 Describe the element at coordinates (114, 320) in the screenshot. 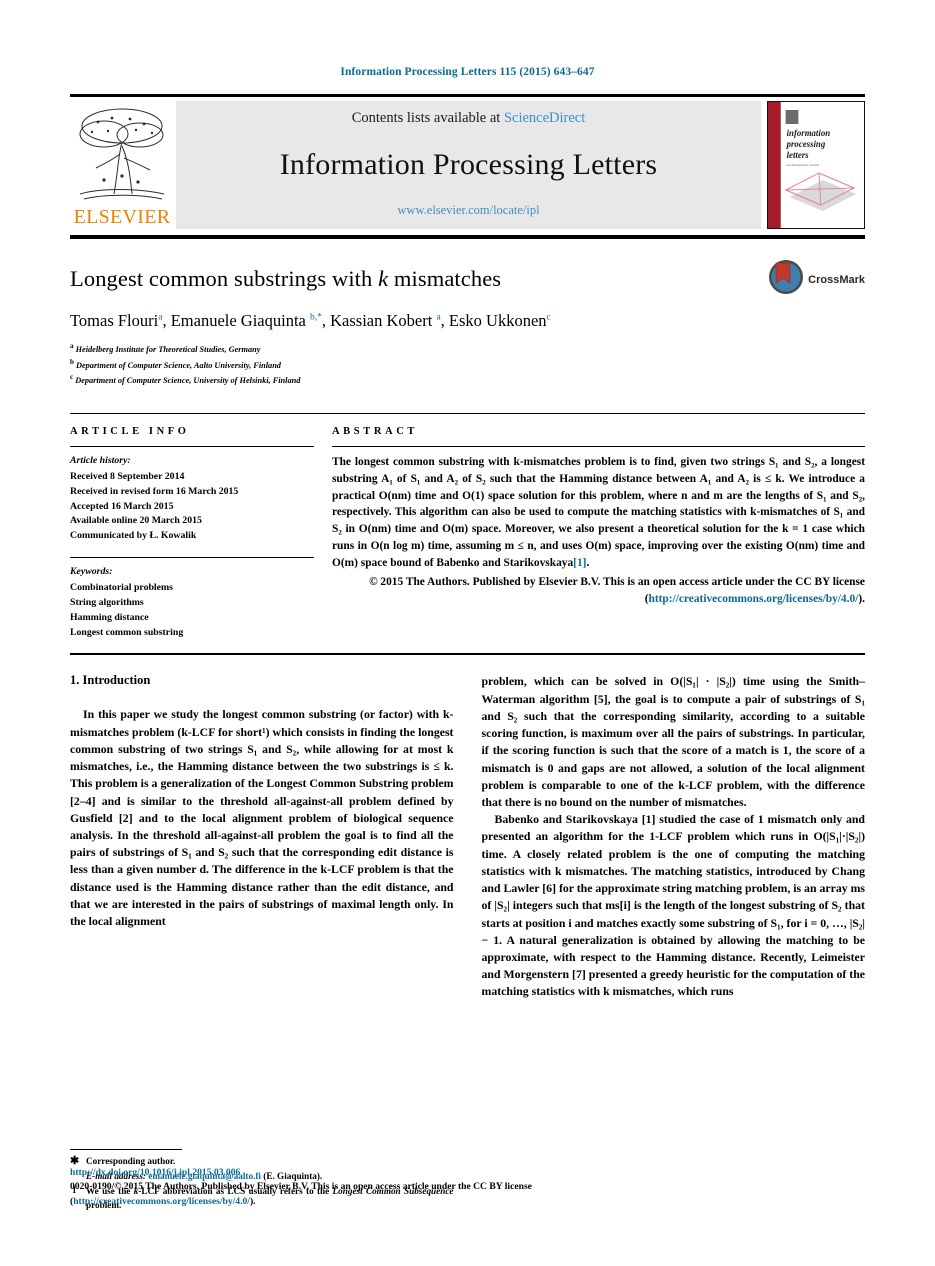

I see `author-name: Tomas Flouri` at that location.